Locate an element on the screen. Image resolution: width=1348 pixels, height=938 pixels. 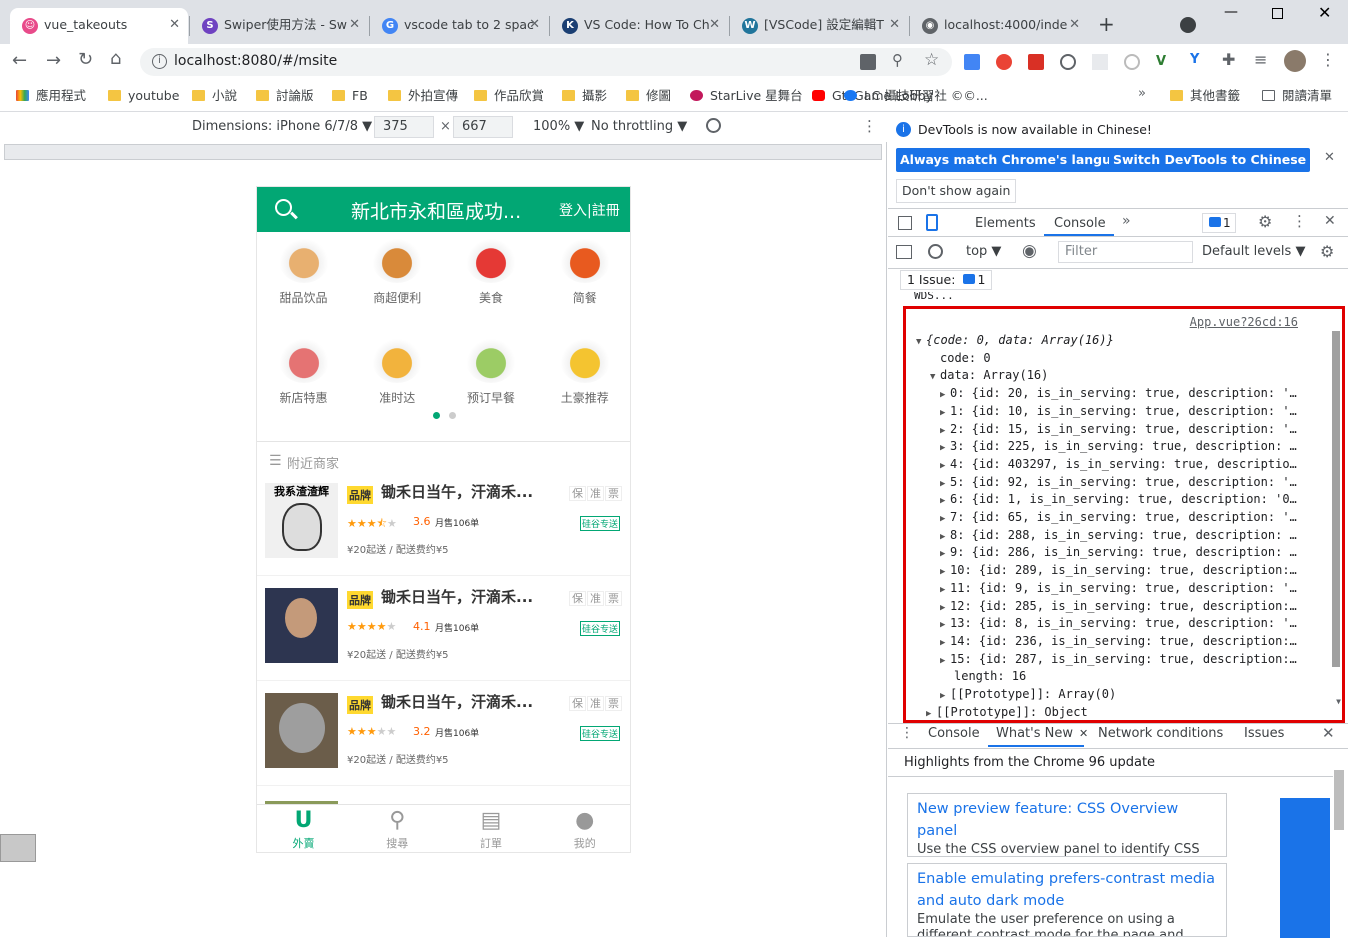
translate-extension-icon is located at coordinates (972, 62).